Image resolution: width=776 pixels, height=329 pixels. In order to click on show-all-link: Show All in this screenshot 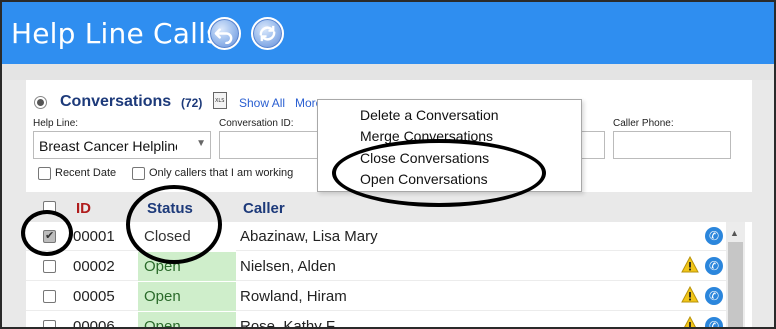, I will do `click(262, 103)`.